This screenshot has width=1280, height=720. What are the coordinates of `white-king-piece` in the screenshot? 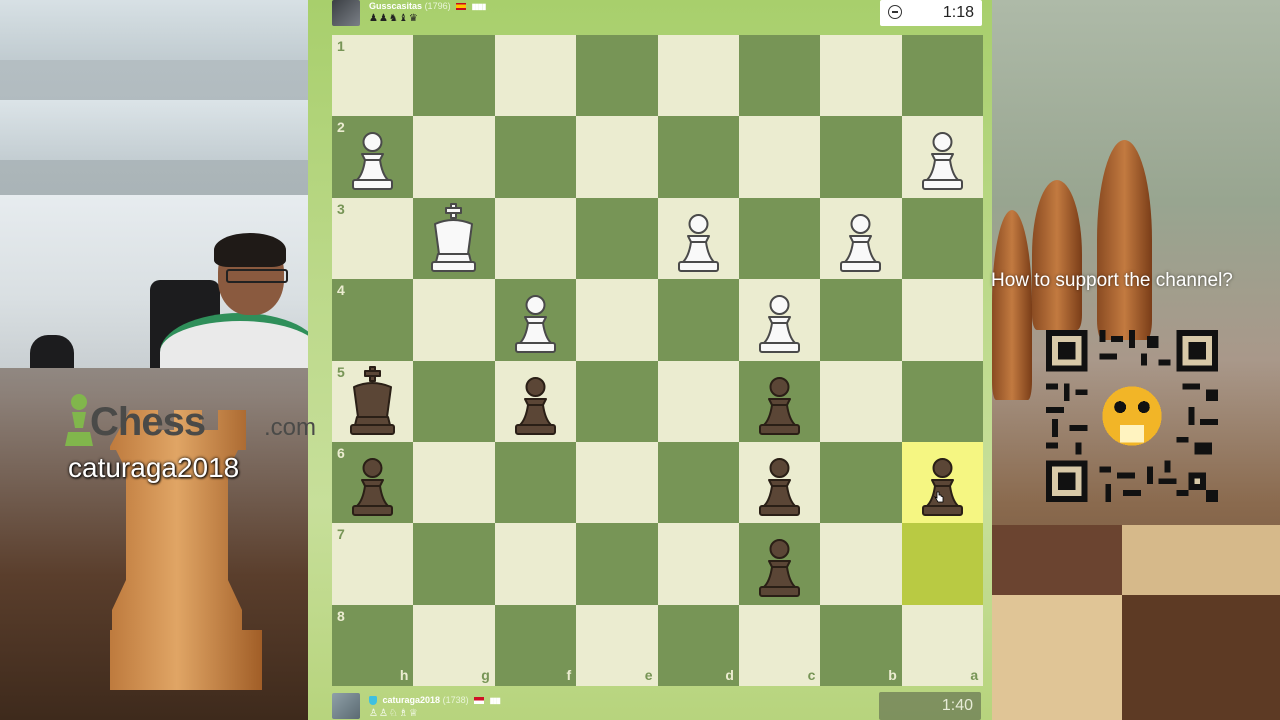 It's located at (453, 238).